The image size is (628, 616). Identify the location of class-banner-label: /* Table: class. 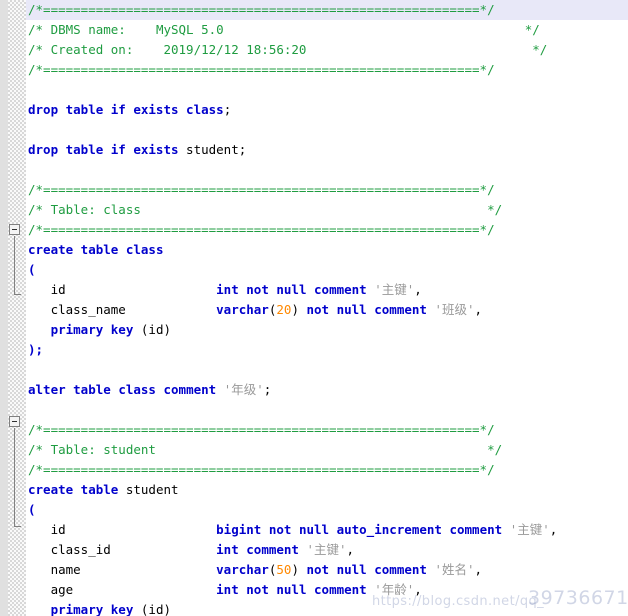
(84, 209).